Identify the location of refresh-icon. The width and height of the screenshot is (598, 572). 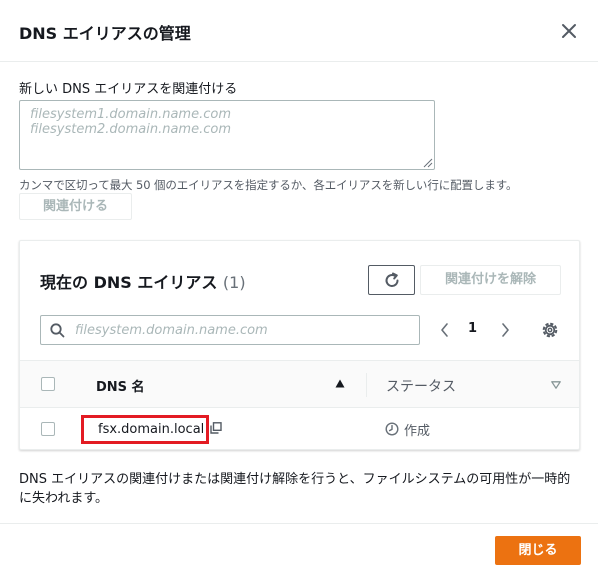
(392, 279).